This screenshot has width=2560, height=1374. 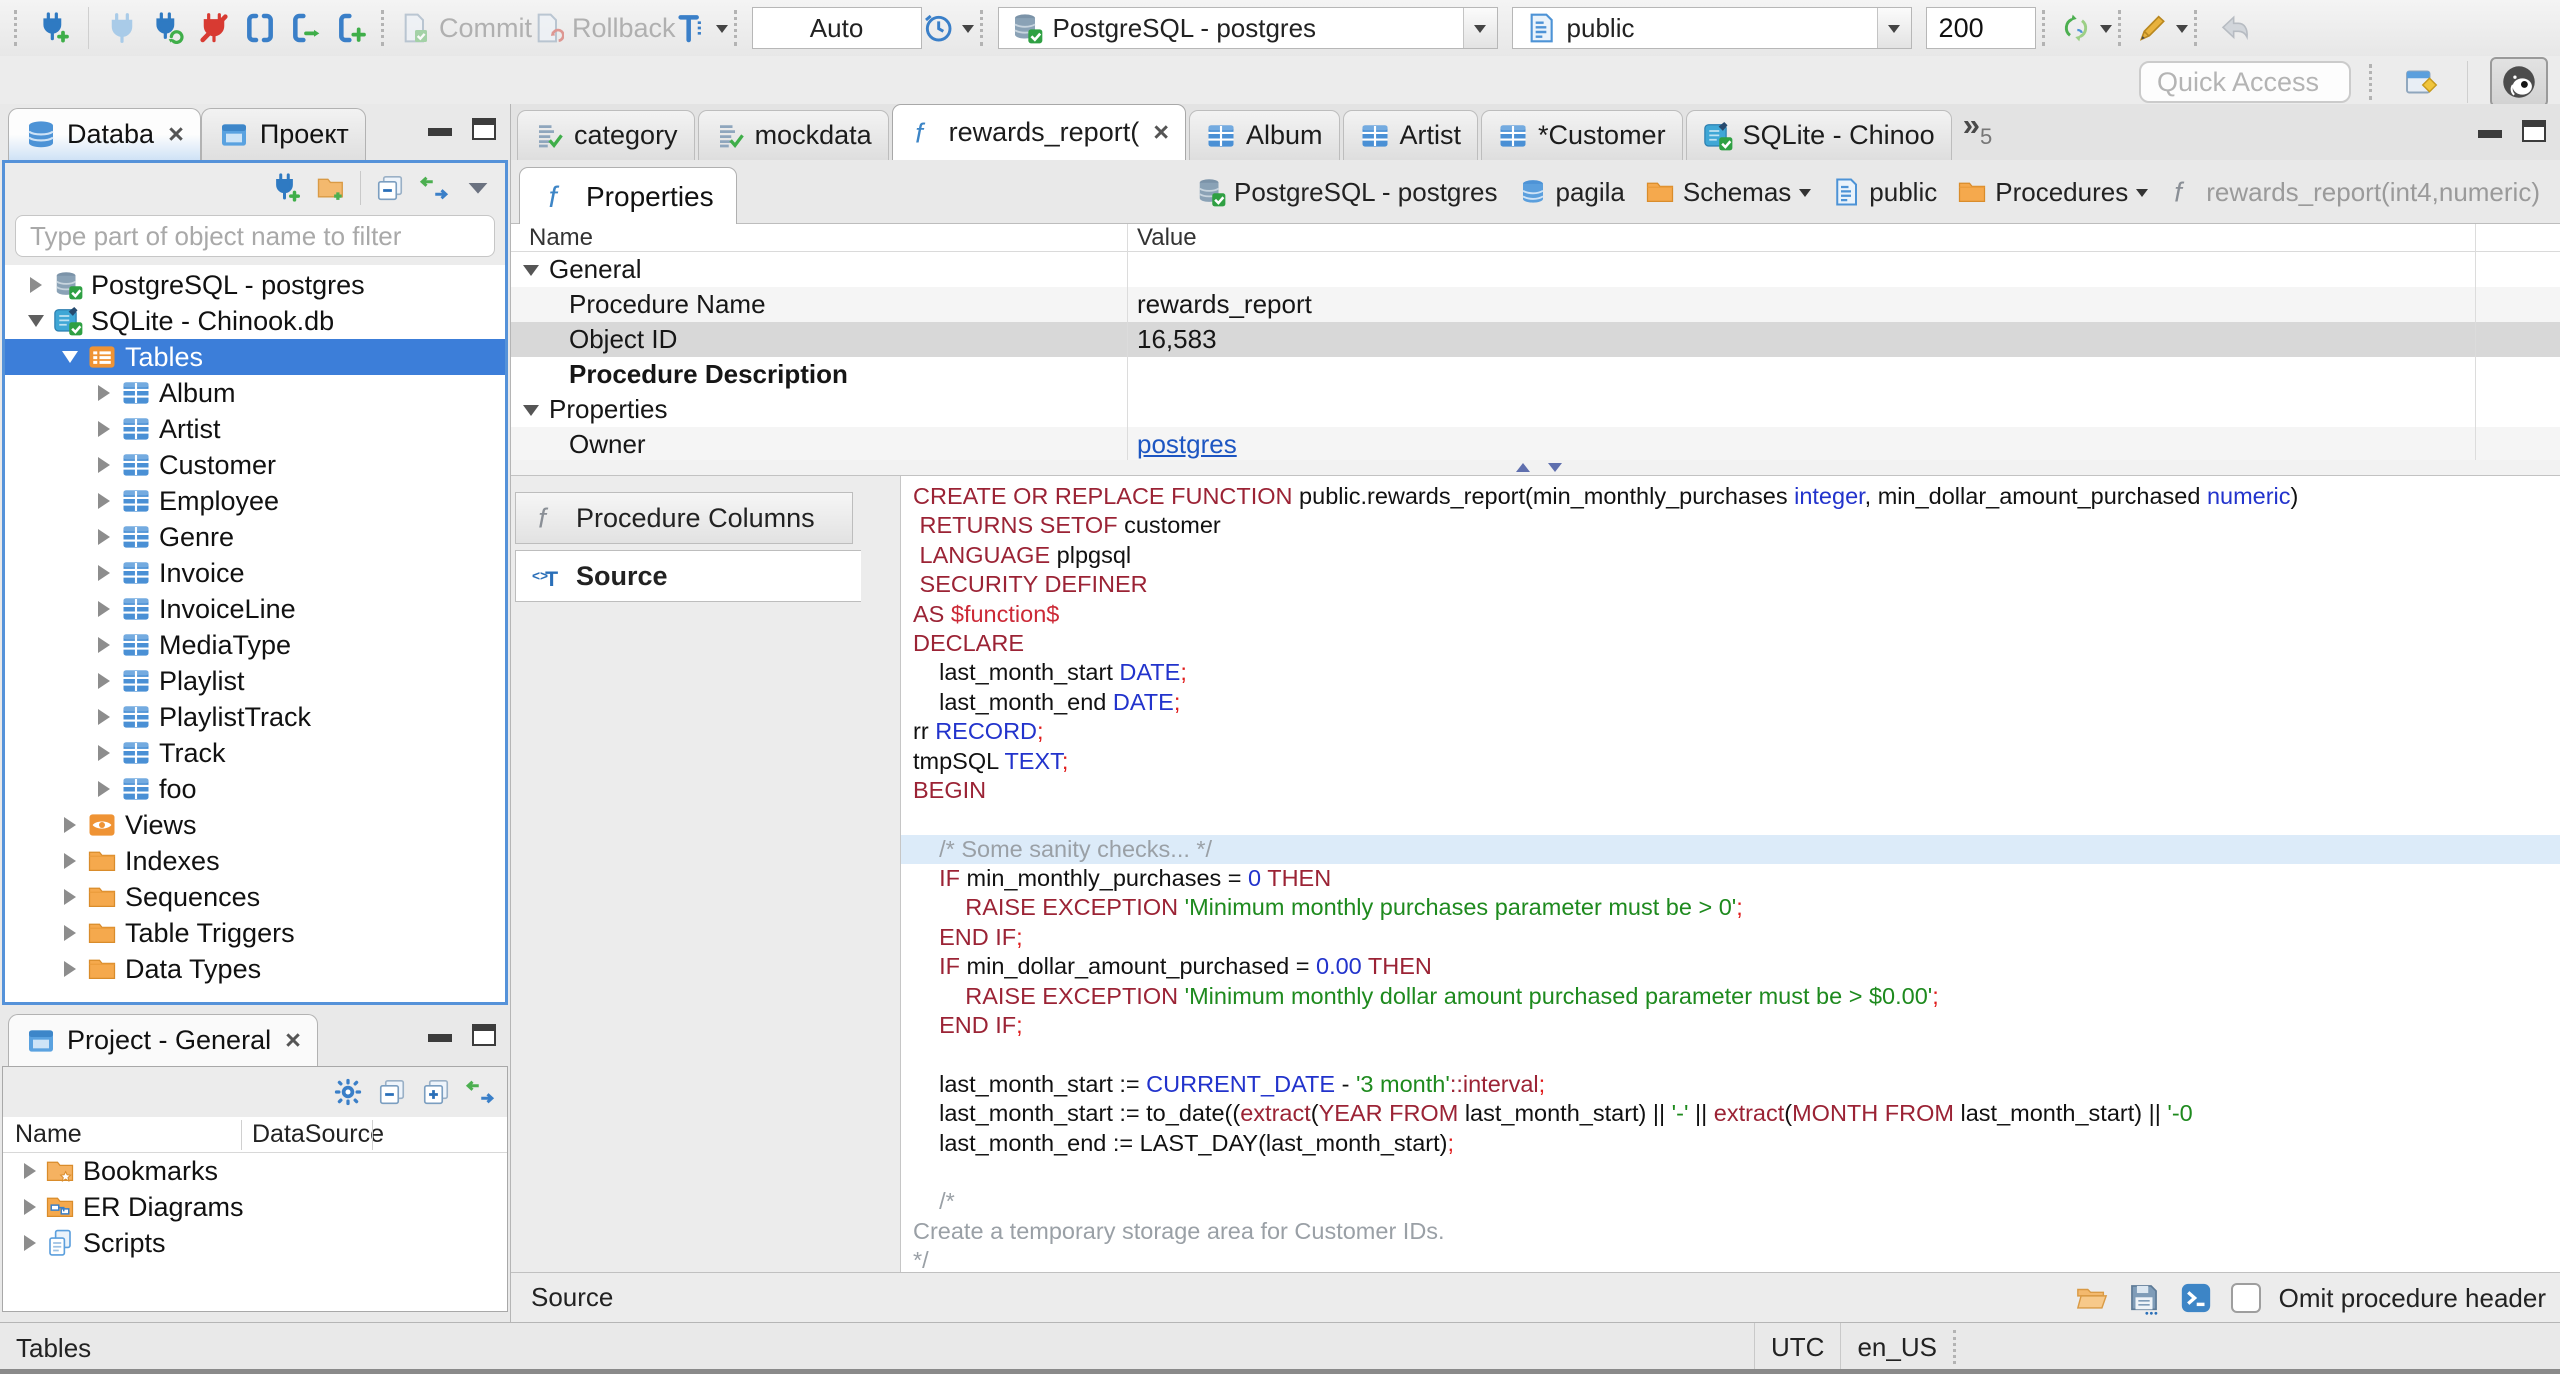 I want to click on schema-combo: public, so click(x=1711, y=28).